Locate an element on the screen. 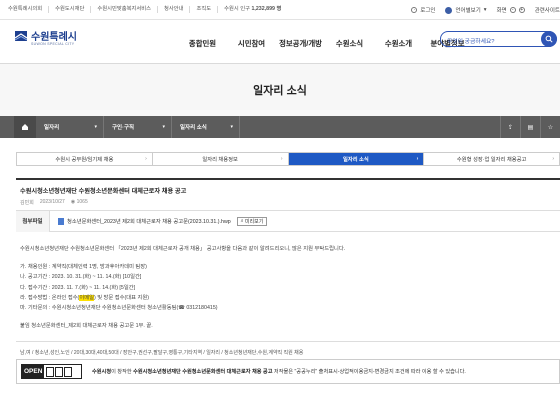 Image resolution: width=560 pixels, height=402 pixels. file-icon is located at coordinates (61, 221).